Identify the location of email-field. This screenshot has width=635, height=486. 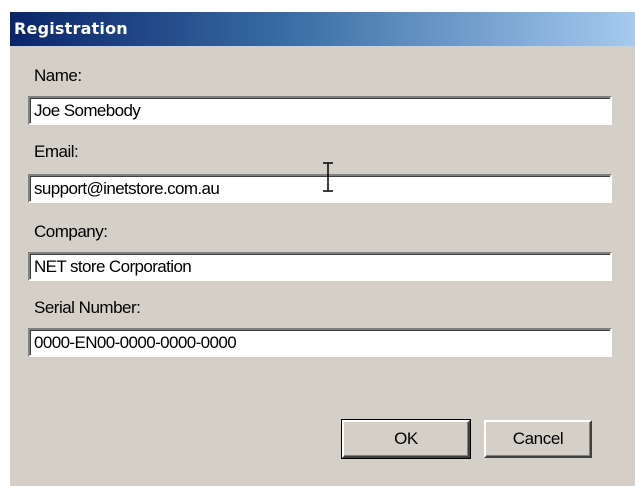
(320, 188).